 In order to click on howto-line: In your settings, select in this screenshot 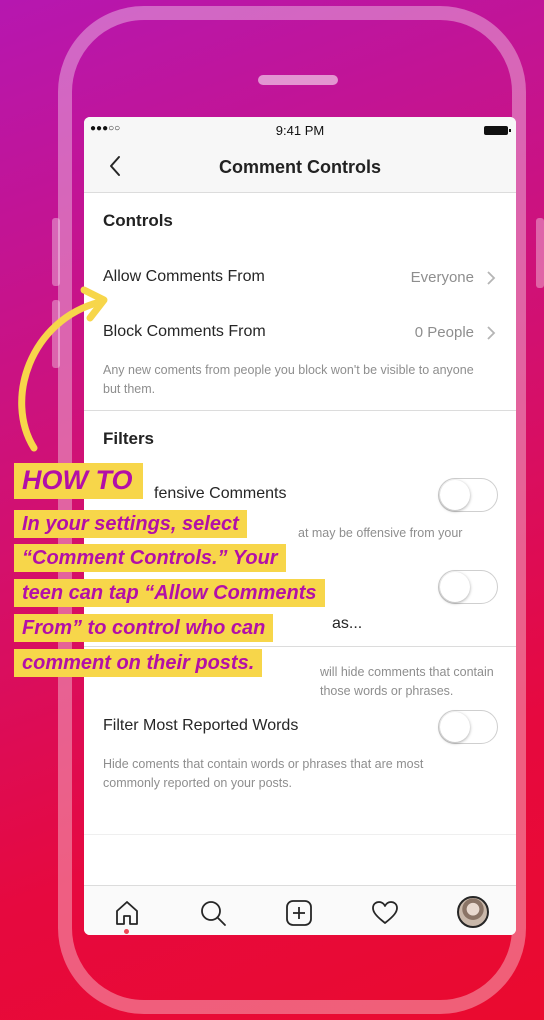, I will do `click(130, 524)`.